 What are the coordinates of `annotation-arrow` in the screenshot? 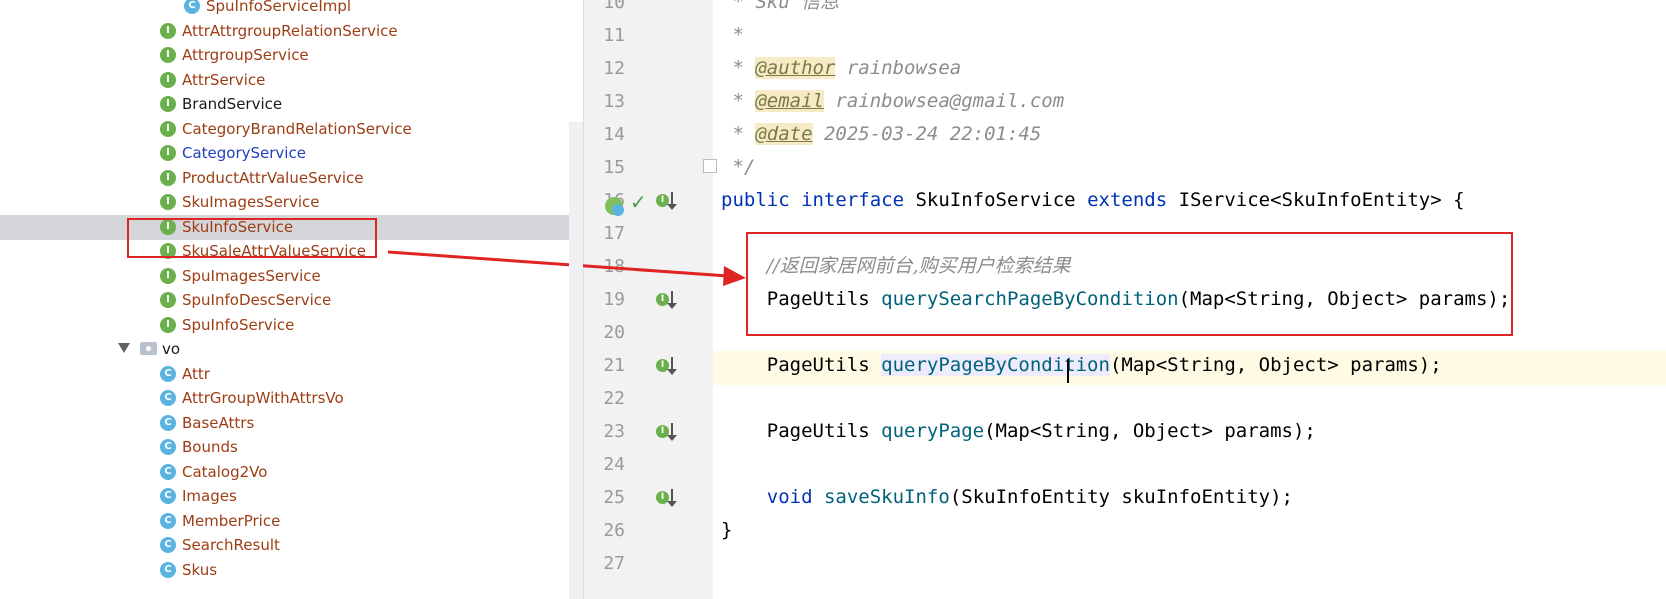 It's located at (566, 268).